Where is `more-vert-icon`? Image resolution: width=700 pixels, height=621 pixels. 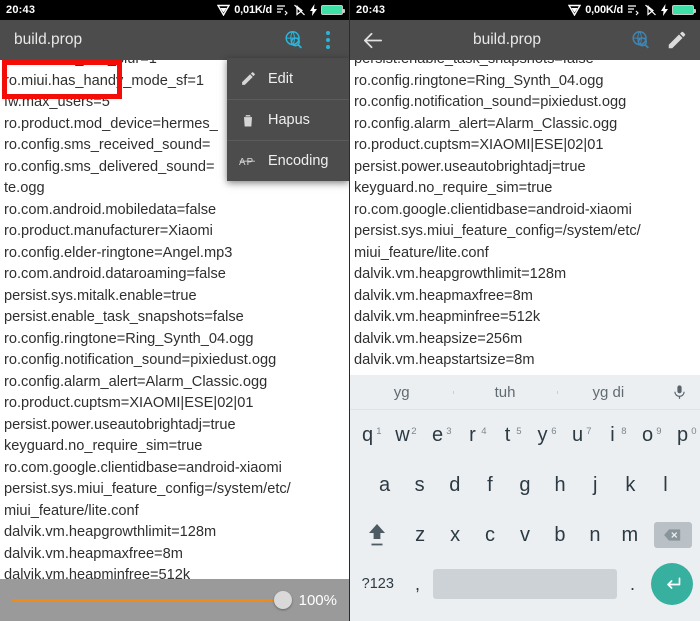
more-vert-icon is located at coordinates (328, 40).